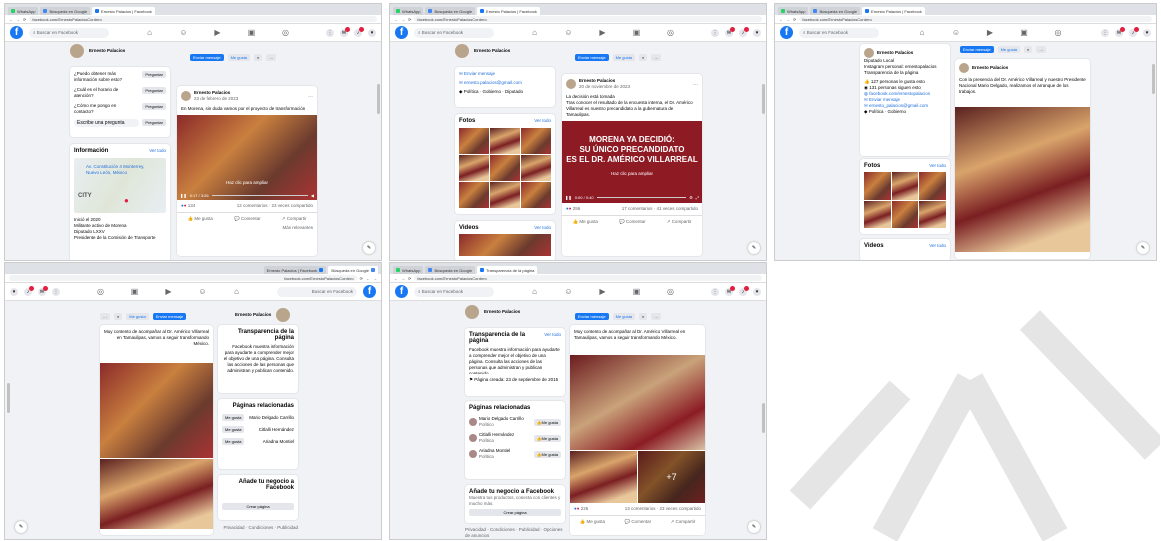  Describe the element at coordinates (507, 270) in the screenshot. I see `tab-transparency: Transparencia de la página` at that location.